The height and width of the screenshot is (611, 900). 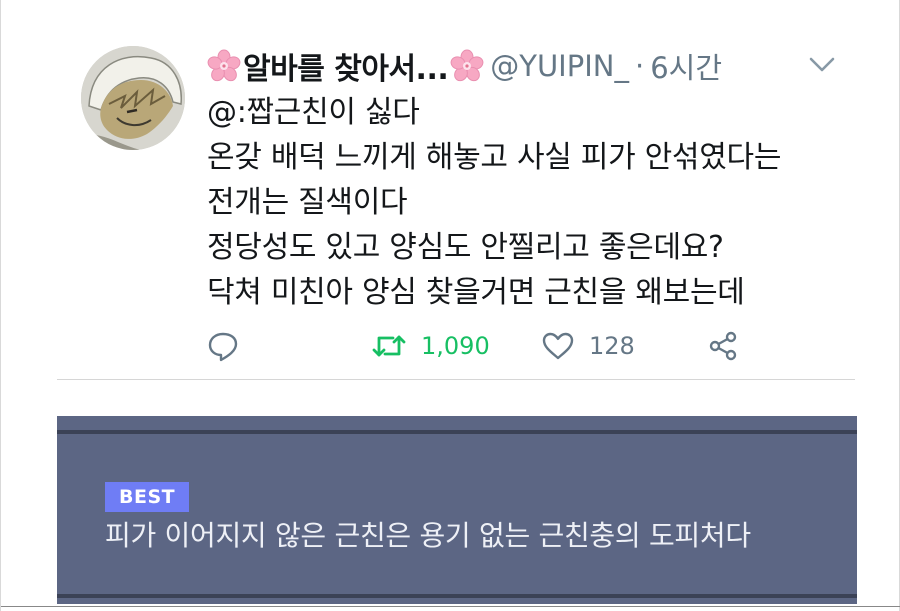 What do you see at coordinates (588, 346) in the screenshot?
I see `like-button: 128` at bounding box center [588, 346].